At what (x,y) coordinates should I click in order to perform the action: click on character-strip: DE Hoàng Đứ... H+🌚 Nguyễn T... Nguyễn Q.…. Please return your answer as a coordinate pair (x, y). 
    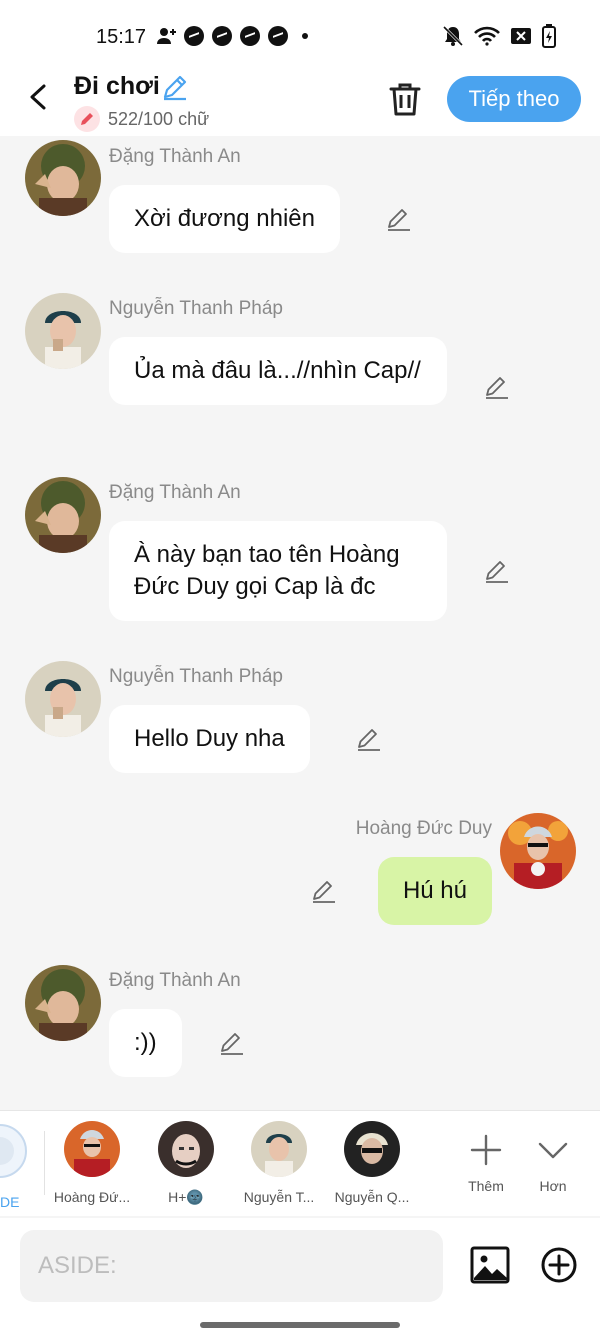
    Looking at the image, I should click on (300, 1163).